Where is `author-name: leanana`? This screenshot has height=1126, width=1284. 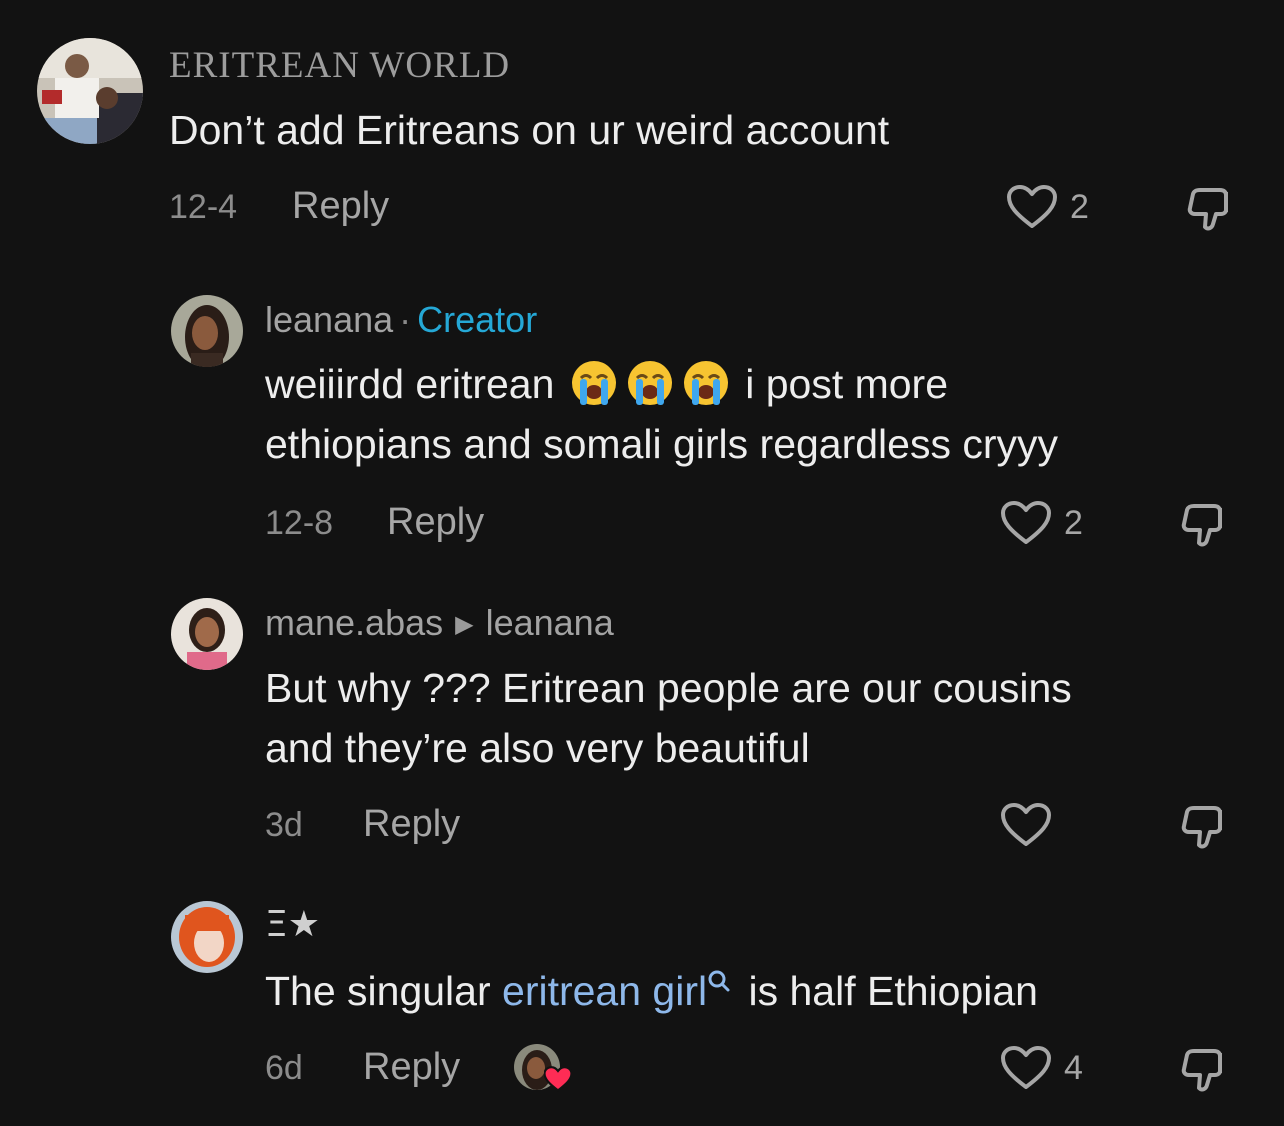 author-name: leanana is located at coordinates (329, 319).